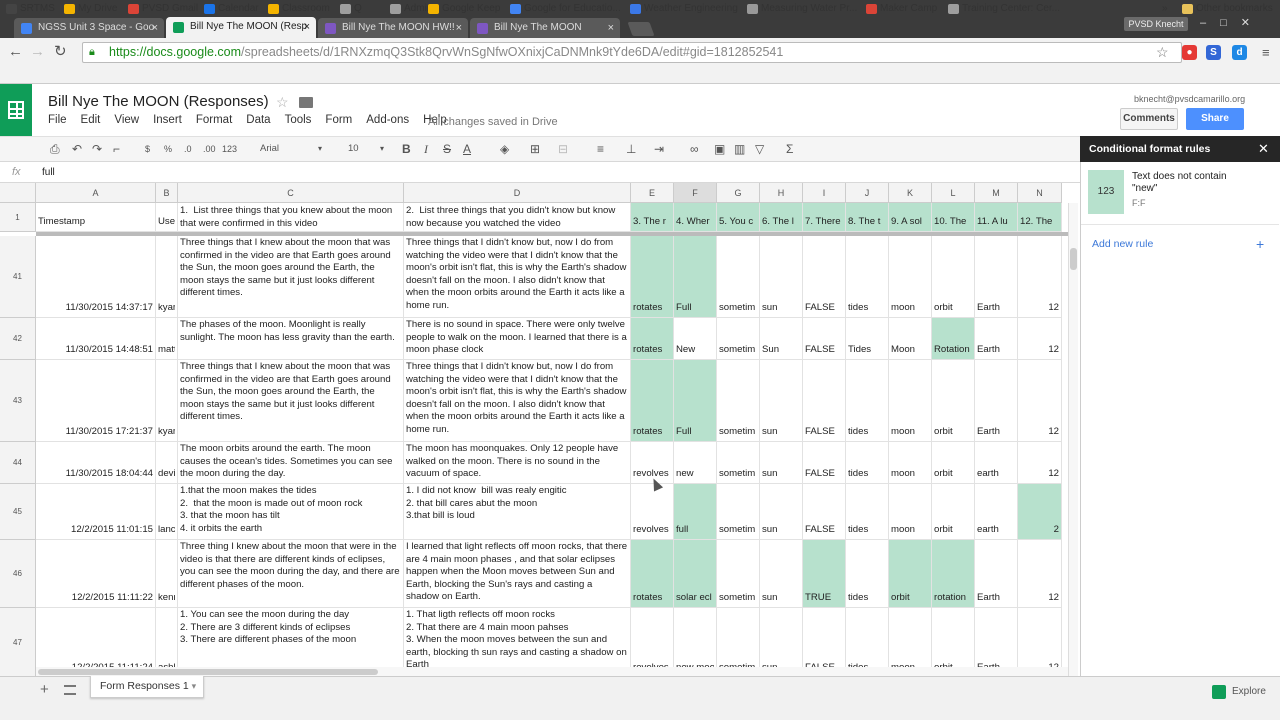 This screenshot has width=1280, height=720. I want to click on column-header-f: F, so click(695, 193).